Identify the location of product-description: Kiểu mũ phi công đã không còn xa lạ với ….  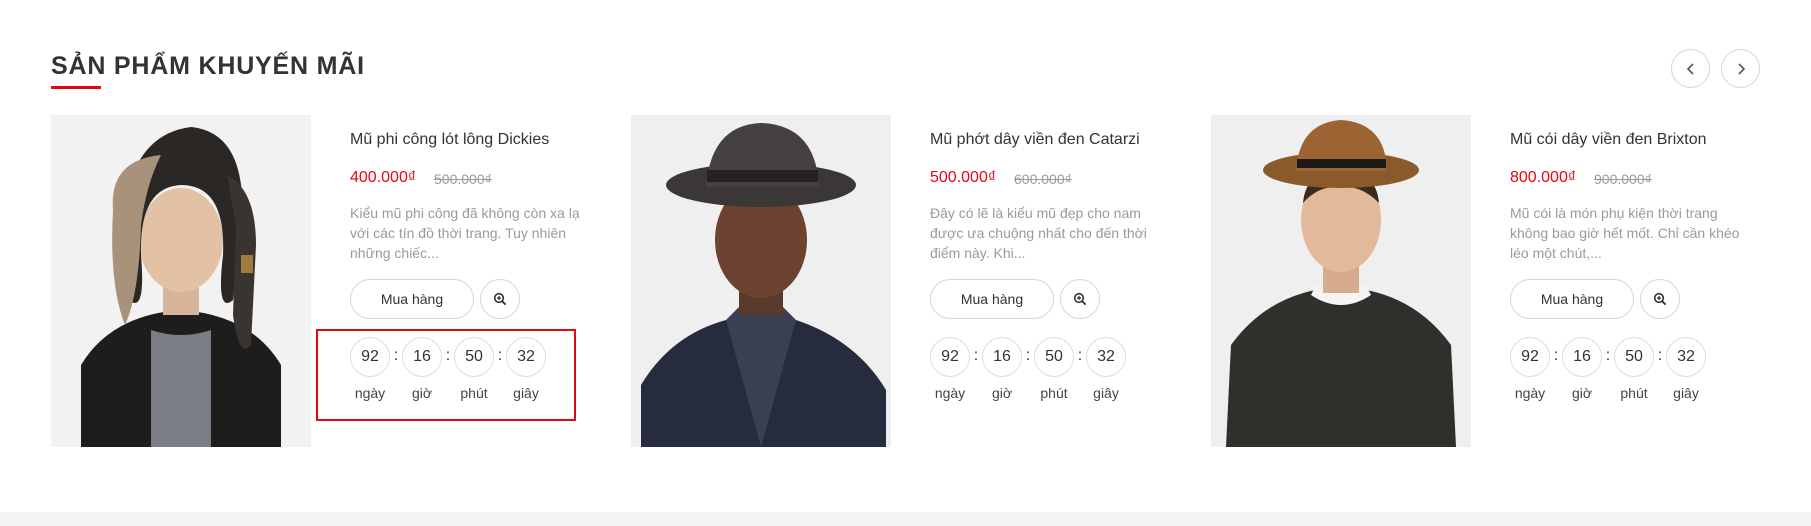
(465, 233).